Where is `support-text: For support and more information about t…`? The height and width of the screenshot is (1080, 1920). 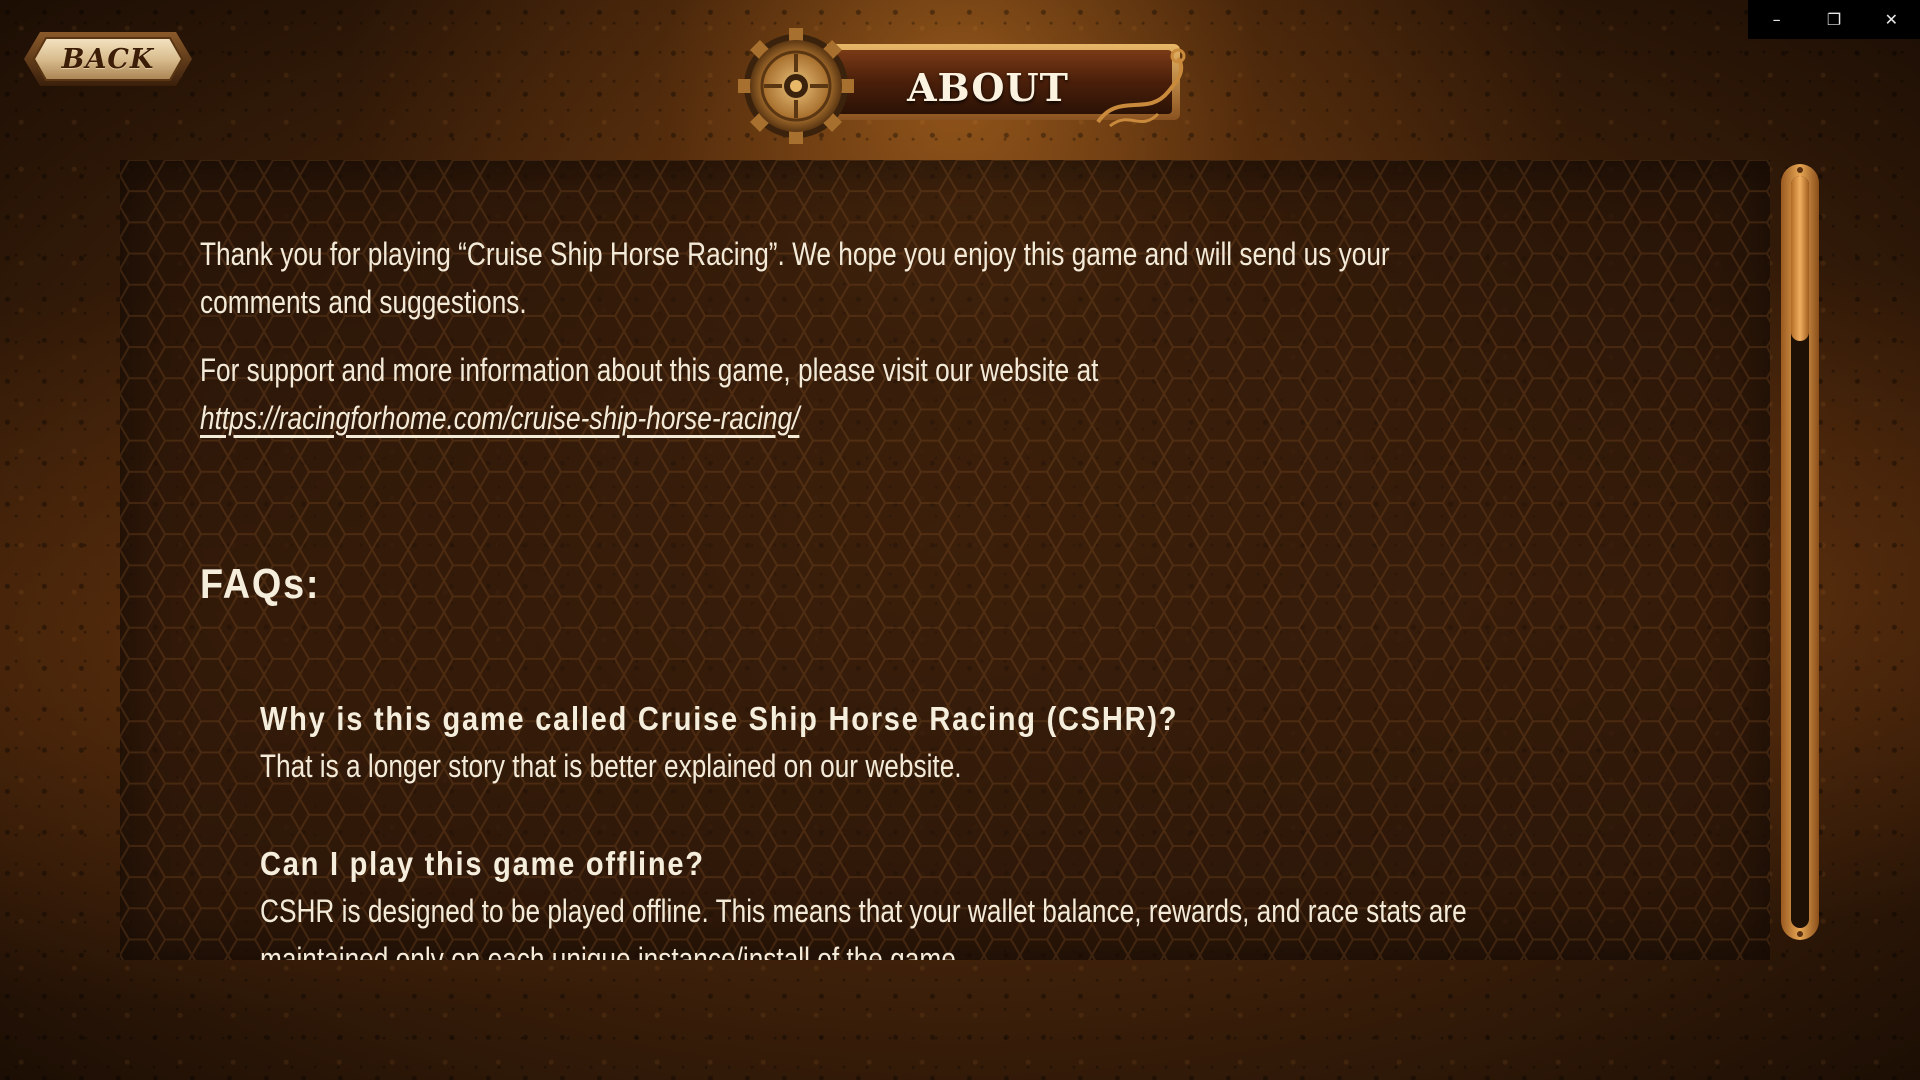
support-text: For support and more information about t… is located at coordinates (649, 370).